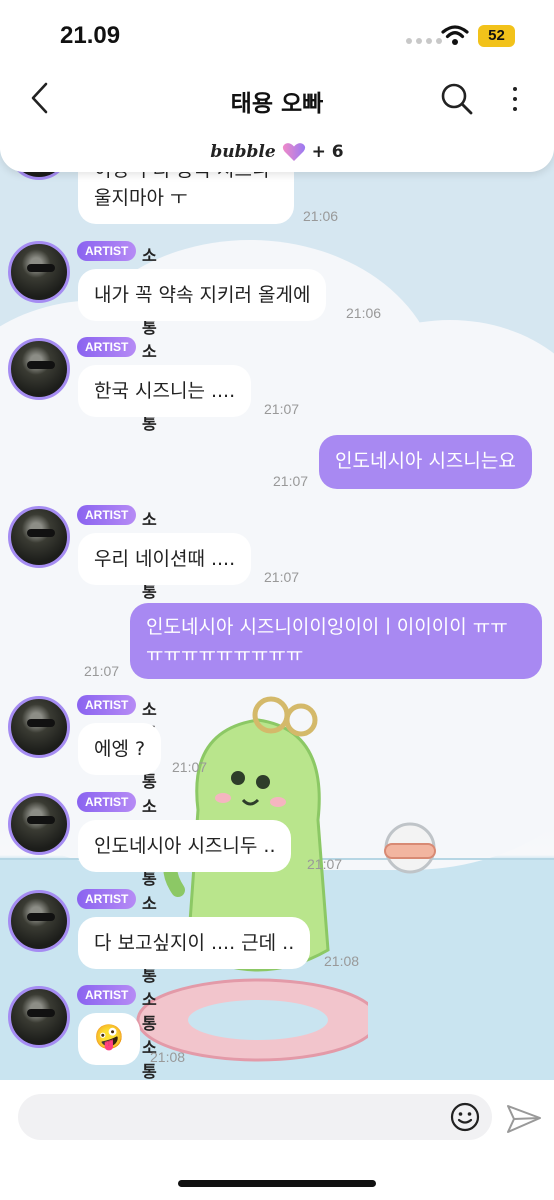 This screenshot has width=554, height=1200. I want to click on search-button, so click(457, 99).